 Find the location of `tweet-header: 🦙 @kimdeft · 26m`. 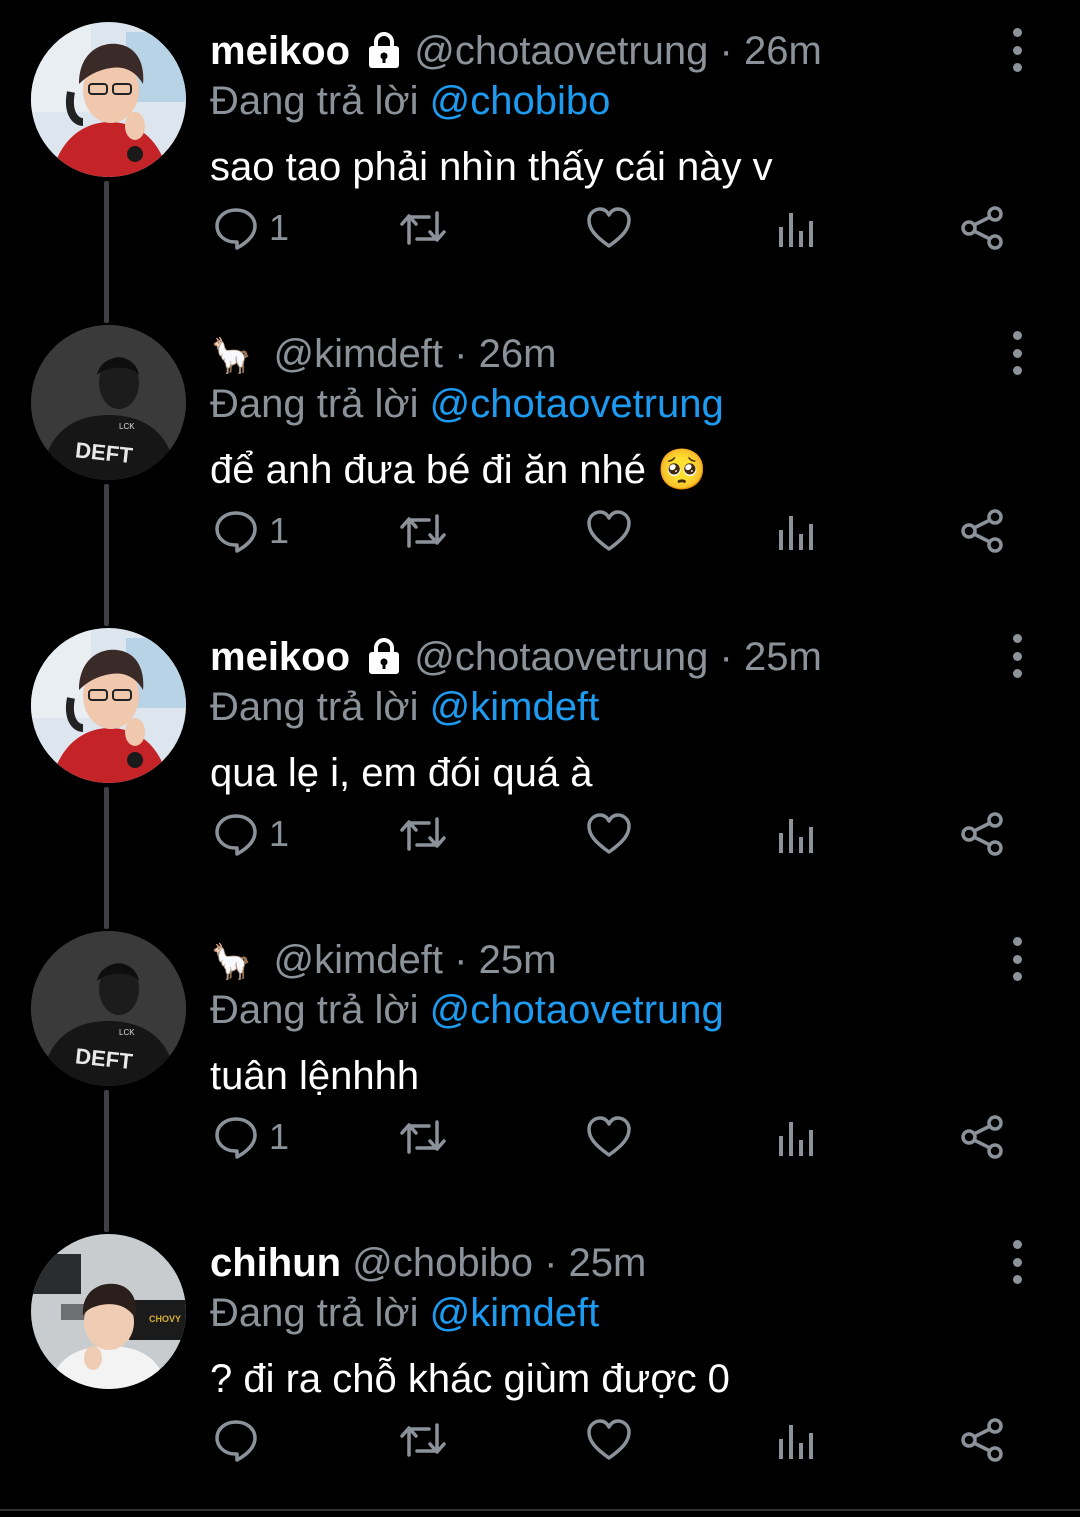

tweet-header: 🦙 @kimdeft · 26m is located at coordinates (383, 355).